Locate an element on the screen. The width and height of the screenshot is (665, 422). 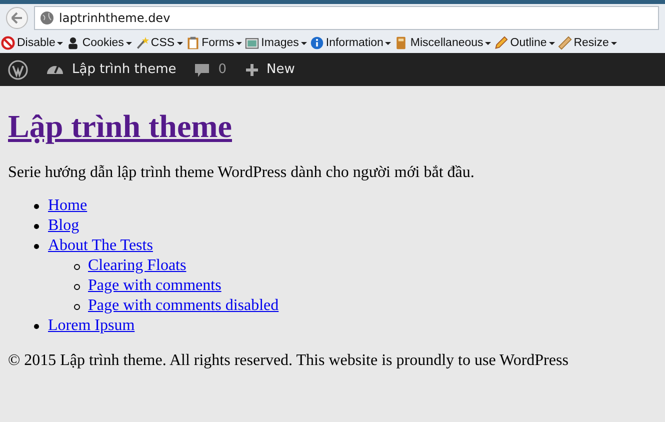
pencil-icon is located at coordinates (501, 43).